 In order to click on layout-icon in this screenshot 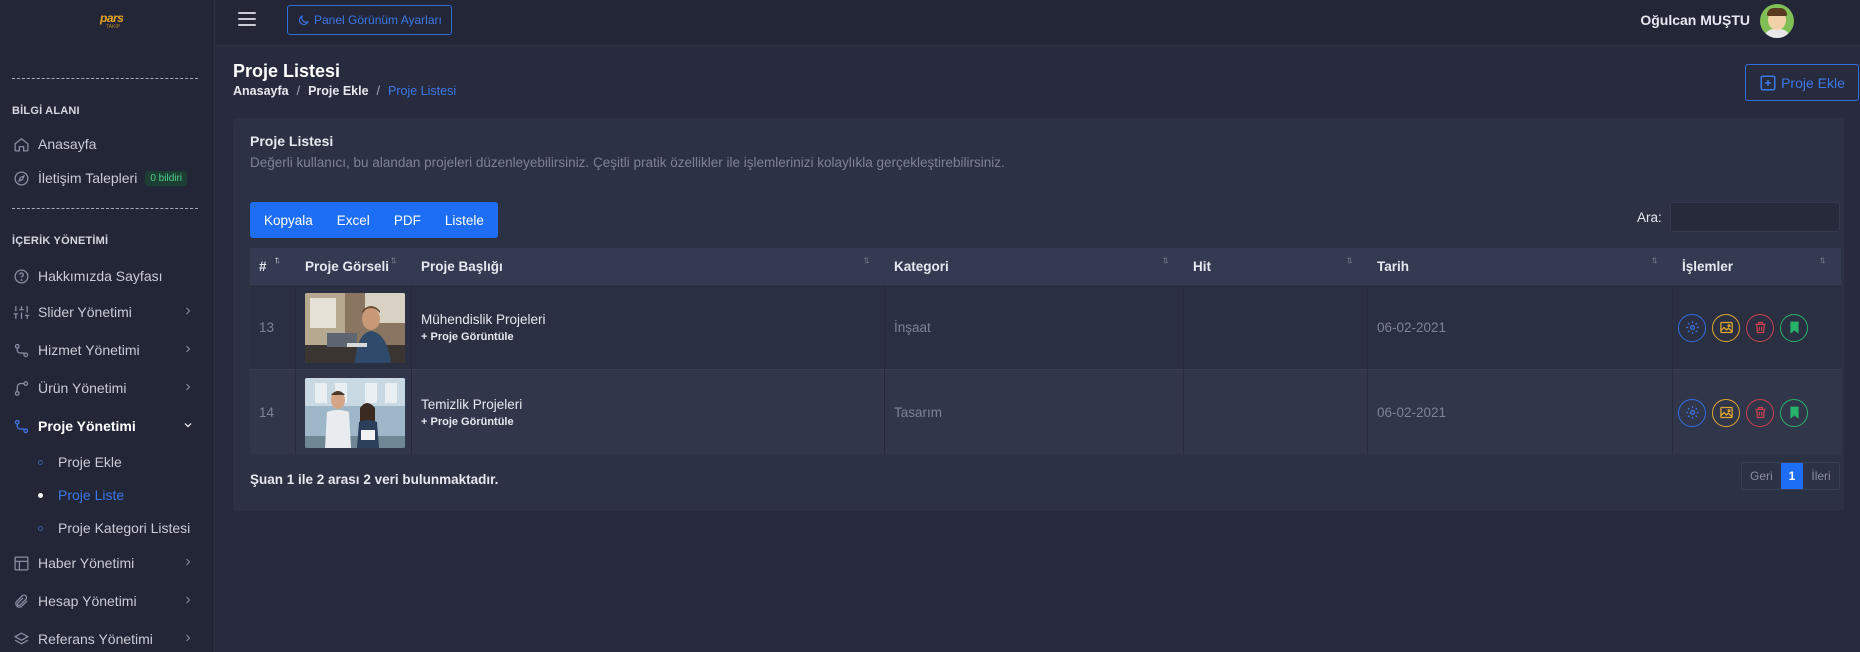, I will do `click(21, 563)`.